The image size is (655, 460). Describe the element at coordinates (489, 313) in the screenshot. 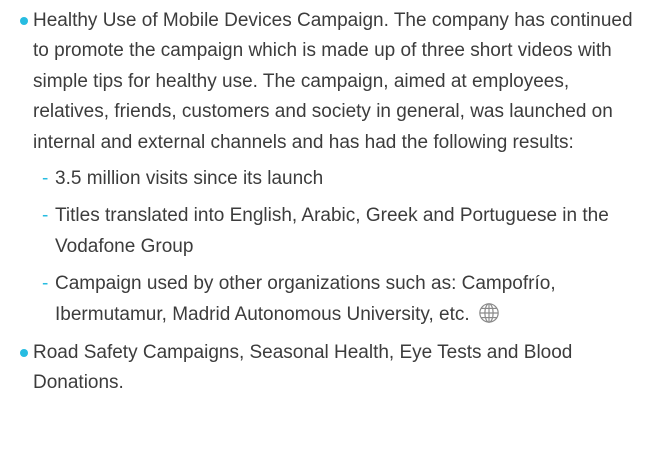

I see `globe-icon` at that location.